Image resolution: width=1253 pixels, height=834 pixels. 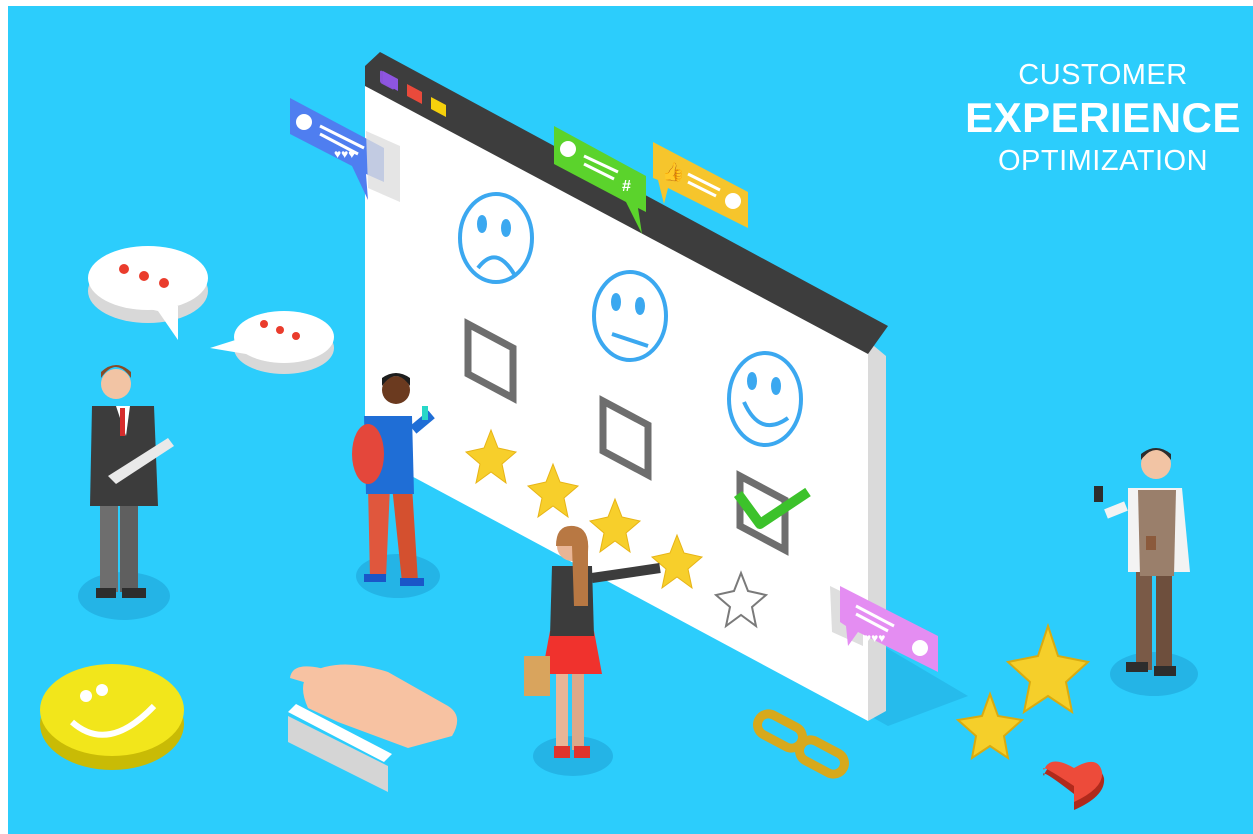 What do you see at coordinates (373, 728) in the screenshot?
I see `thumbs-up-icon` at bounding box center [373, 728].